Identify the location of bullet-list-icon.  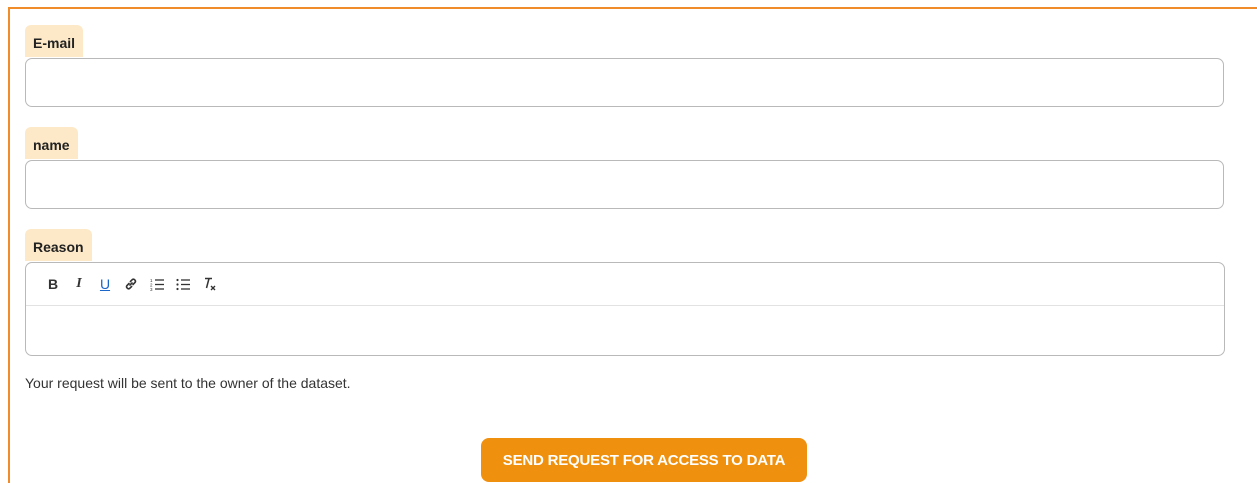
(183, 284).